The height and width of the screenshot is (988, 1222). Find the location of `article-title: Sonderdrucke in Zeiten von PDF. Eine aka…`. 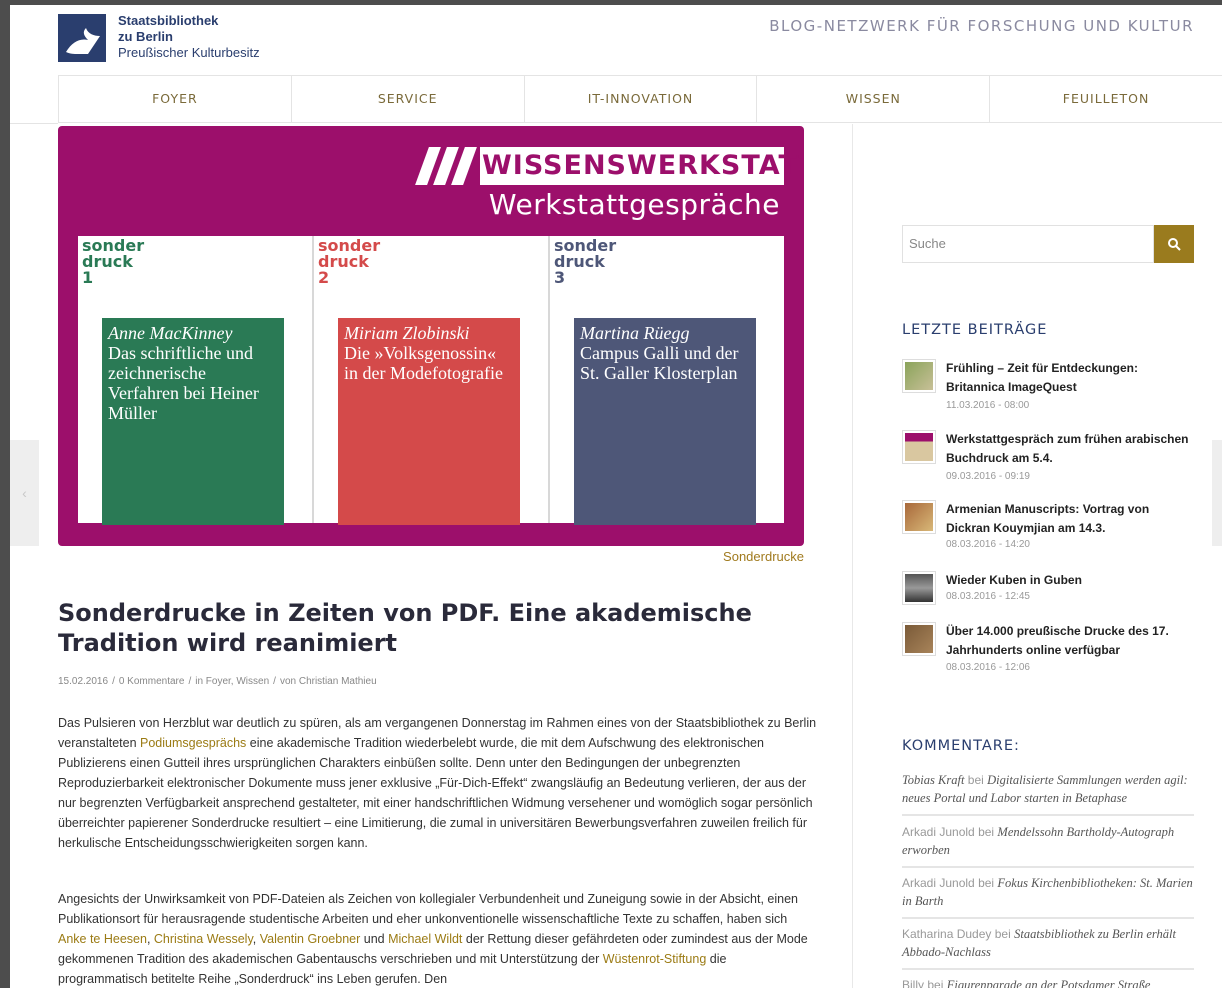

article-title: Sonderdrucke in Zeiten von PDF. Eine aka… is located at coordinates (438, 628).